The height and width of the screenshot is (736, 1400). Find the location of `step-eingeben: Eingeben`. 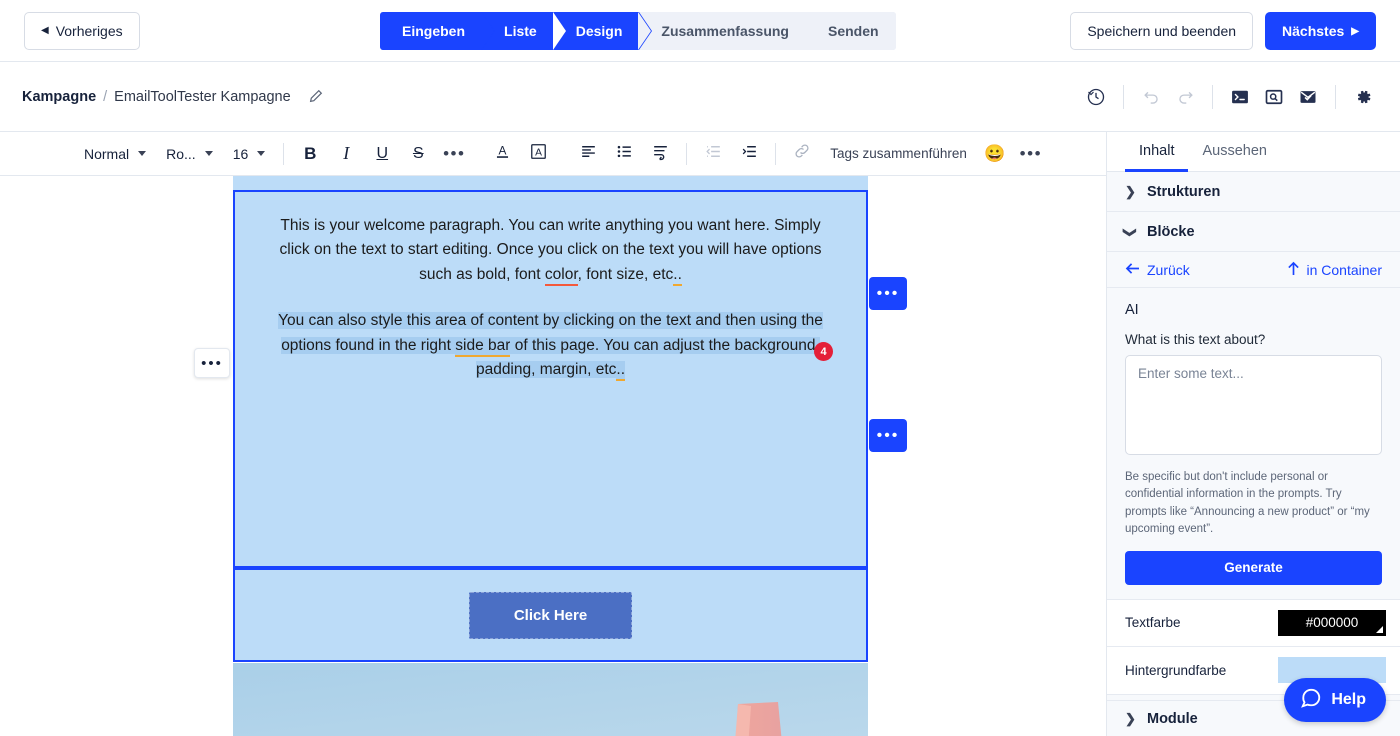

step-eingeben: Eingeben is located at coordinates (438, 31).